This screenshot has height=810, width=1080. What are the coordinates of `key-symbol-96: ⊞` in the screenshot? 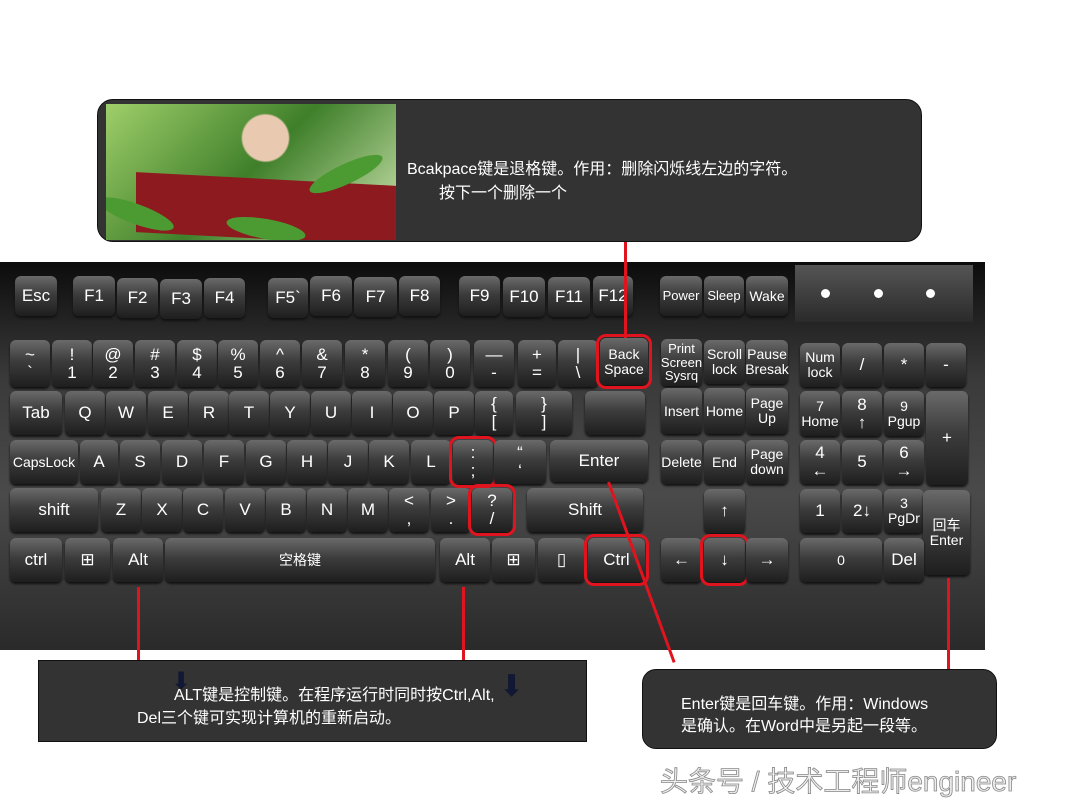 It's located at (87, 560).